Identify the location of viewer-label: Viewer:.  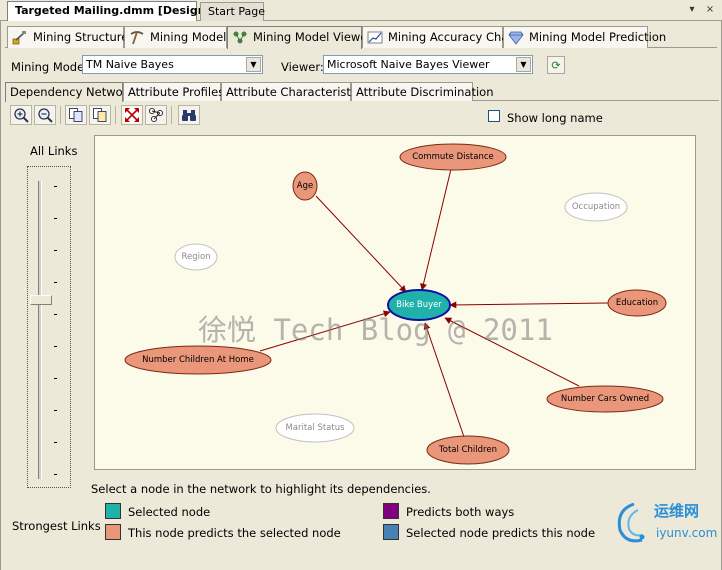
(302, 67).